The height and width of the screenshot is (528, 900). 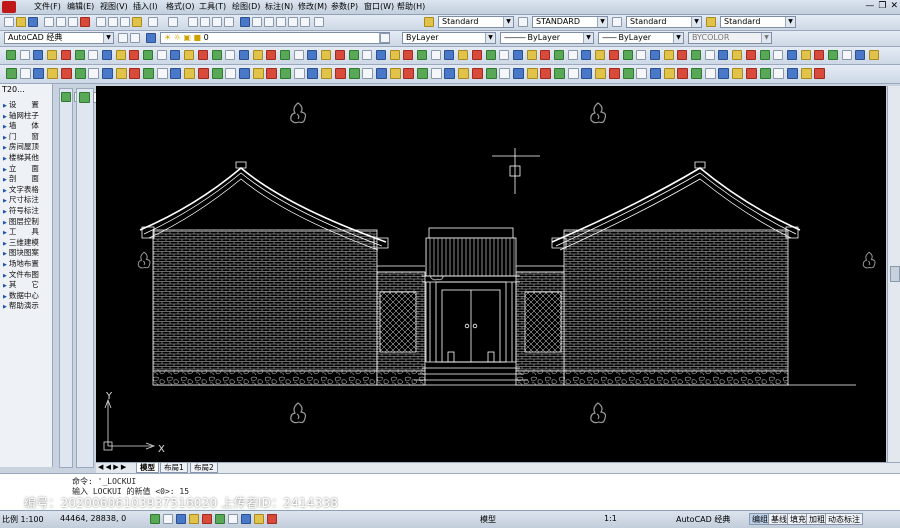 I want to click on zoom-previous-icon, so click(x=229, y=22).